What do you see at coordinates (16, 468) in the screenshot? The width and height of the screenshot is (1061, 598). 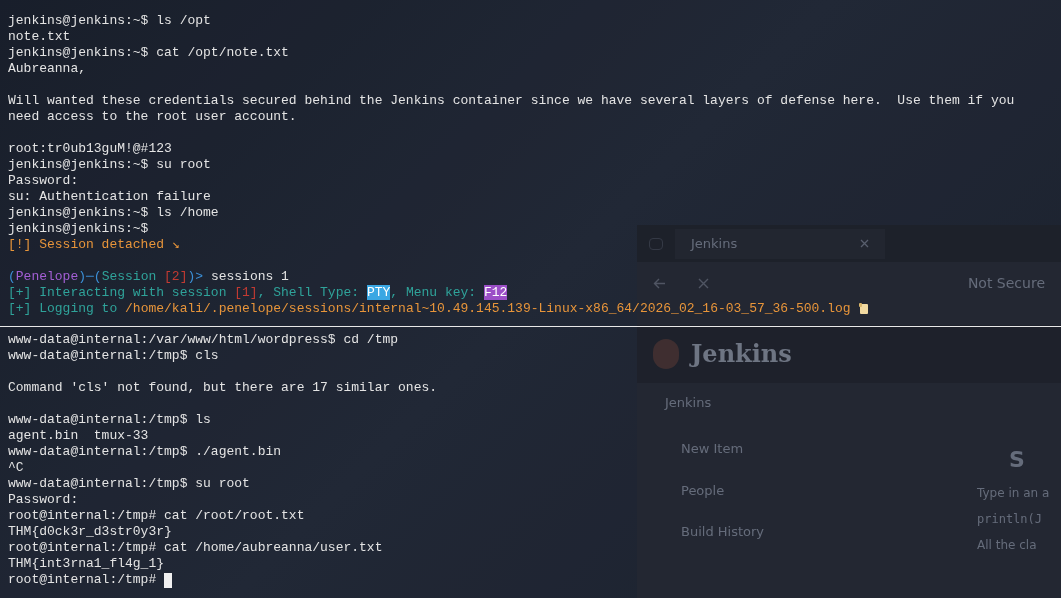 I see `terminal-line: ^C` at bounding box center [16, 468].